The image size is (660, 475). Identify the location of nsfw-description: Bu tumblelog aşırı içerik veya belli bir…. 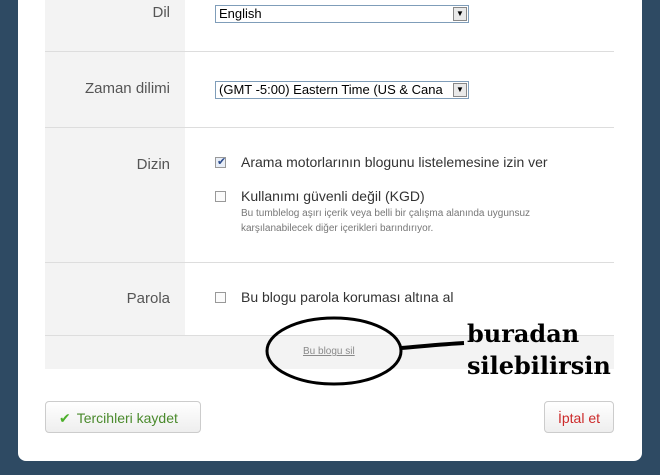
(386, 221).